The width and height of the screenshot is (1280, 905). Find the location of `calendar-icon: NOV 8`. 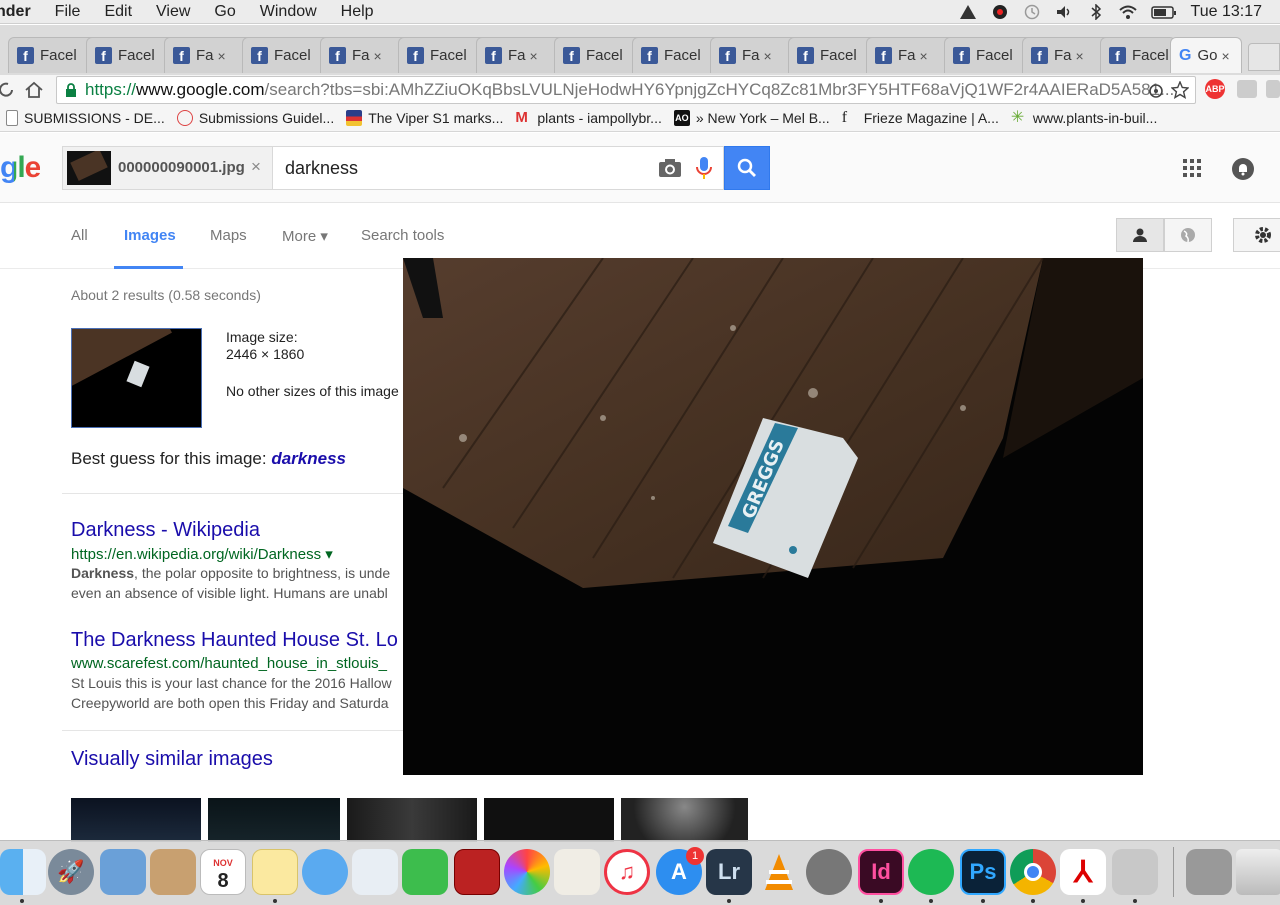

calendar-icon: NOV 8 is located at coordinates (223, 872).